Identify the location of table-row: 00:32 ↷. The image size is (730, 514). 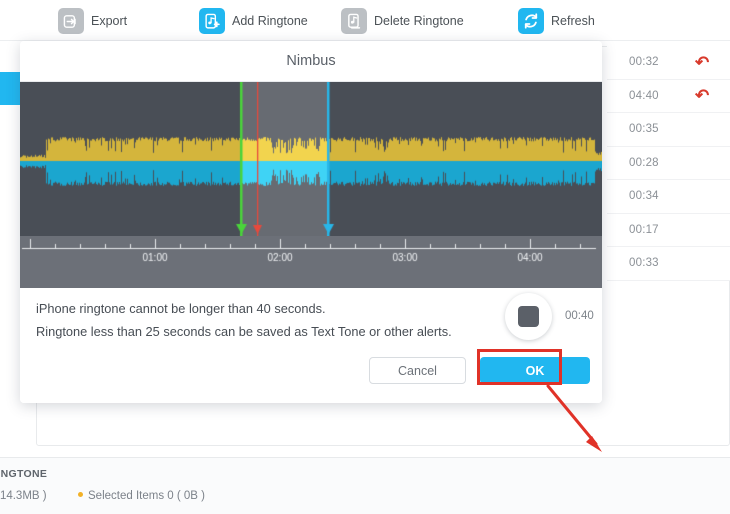
(668, 63).